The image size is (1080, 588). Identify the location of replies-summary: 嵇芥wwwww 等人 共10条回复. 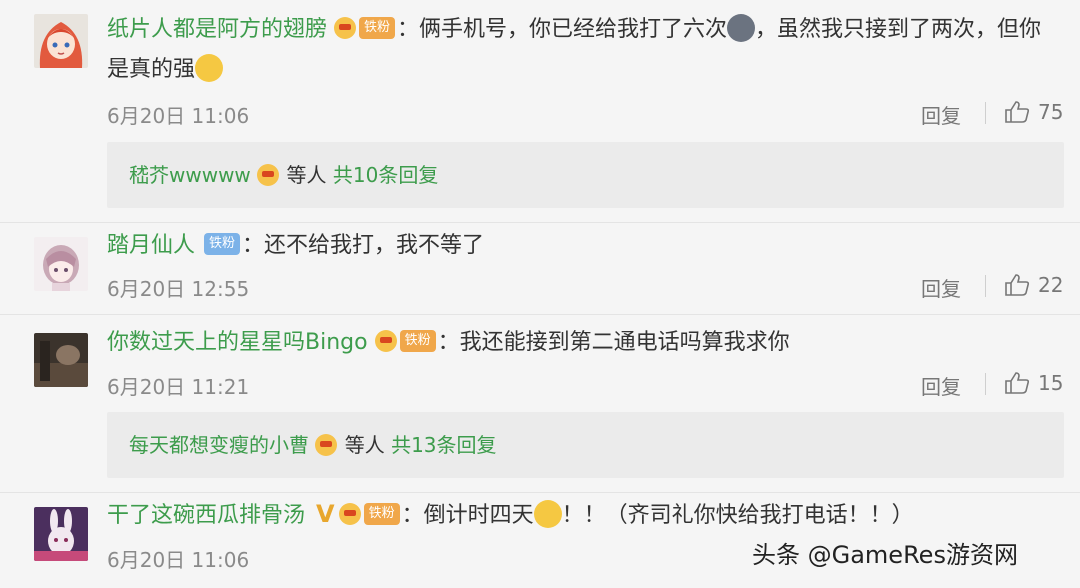
(585, 175).